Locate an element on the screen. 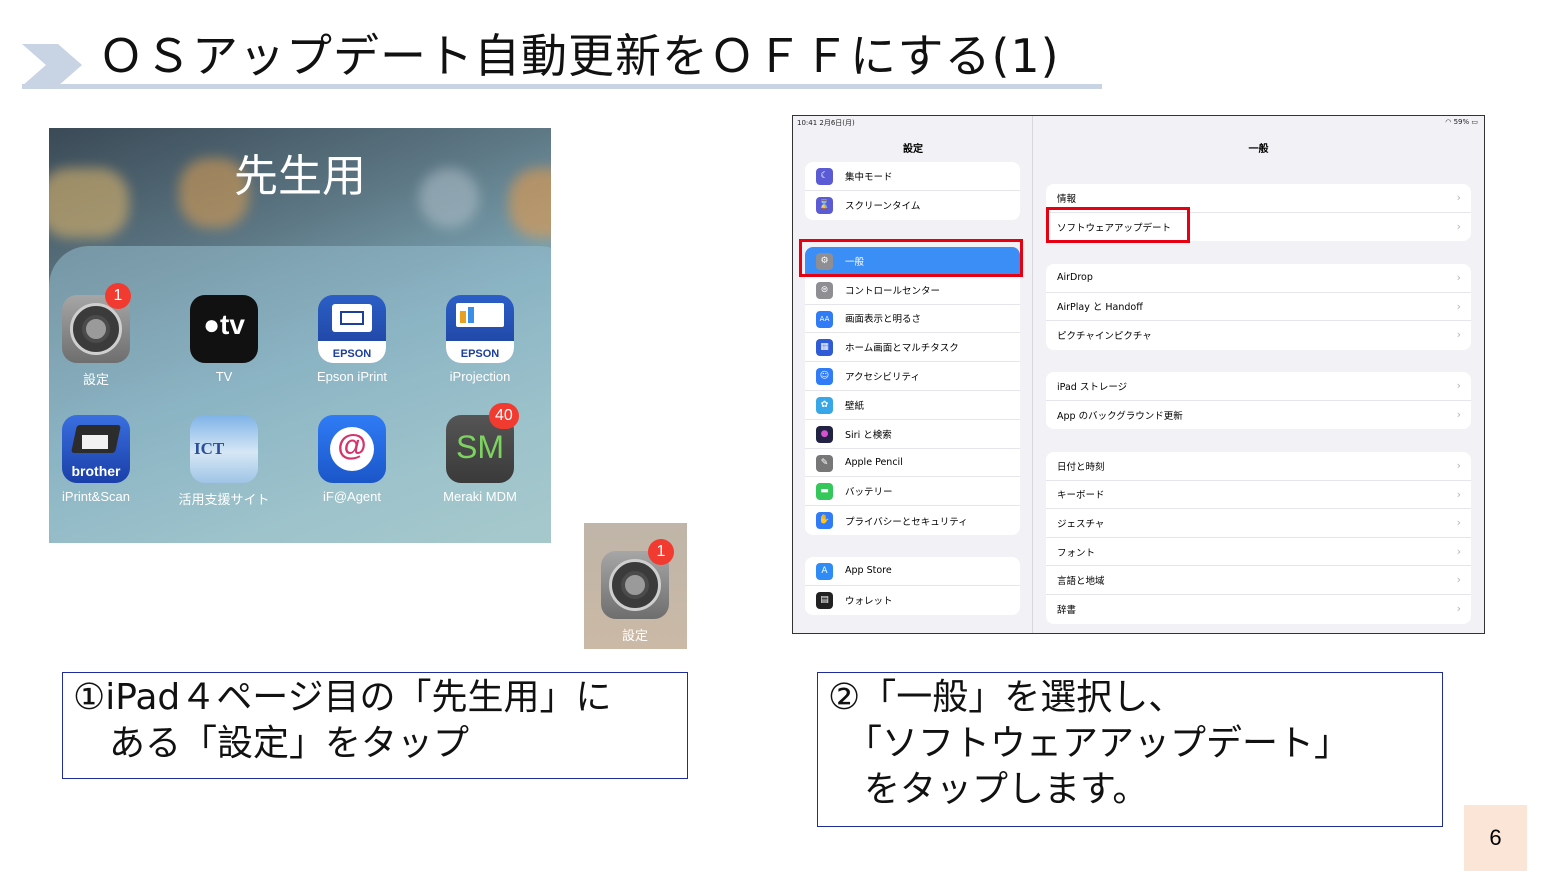 Image resolution: width=1552 pixels, height=871 pixels. highlight-software-update is located at coordinates (1118, 225).